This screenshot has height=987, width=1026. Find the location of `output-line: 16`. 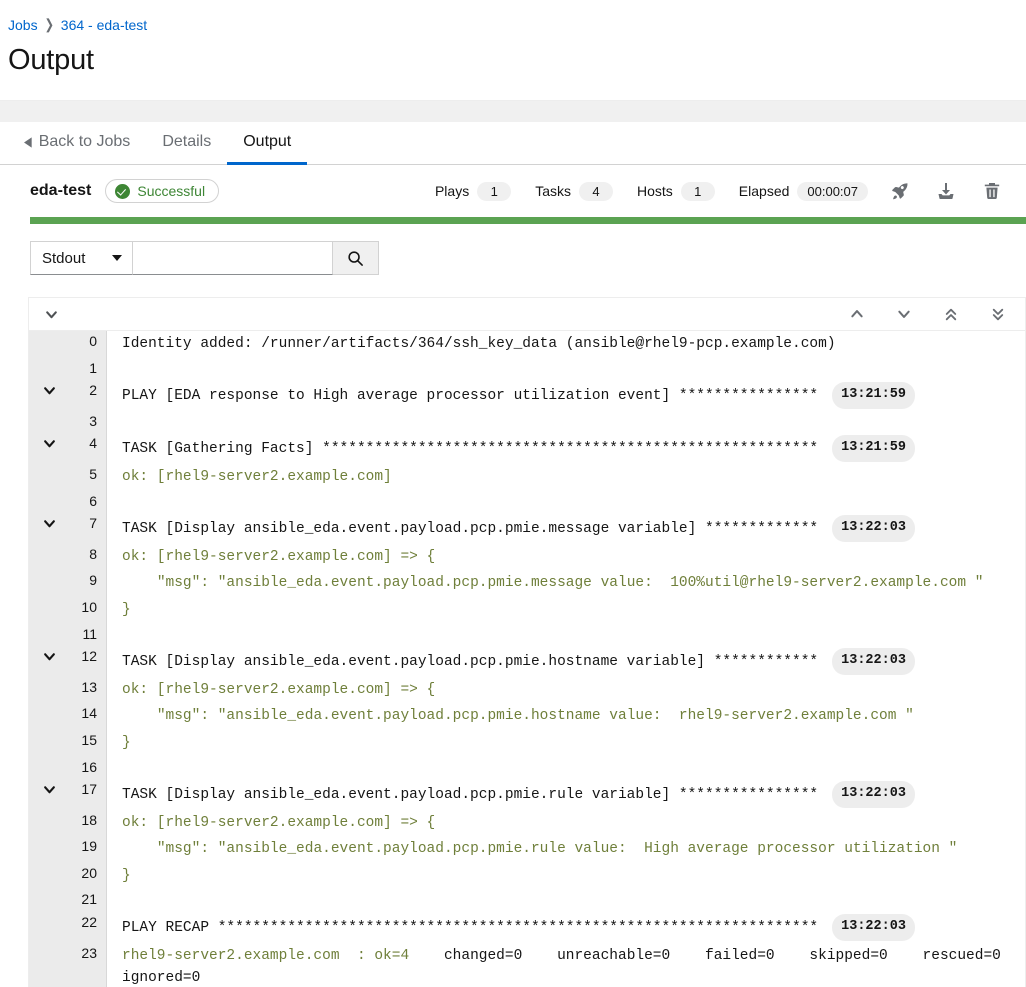

output-line: 16 is located at coordinates (527, 768).